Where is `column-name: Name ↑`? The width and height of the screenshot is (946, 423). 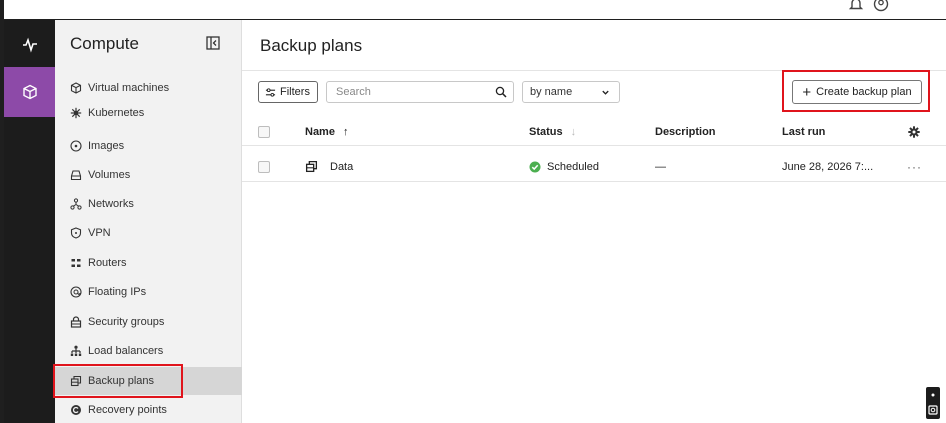 column-name: Name ↑ is located at coordinates (326, 131).